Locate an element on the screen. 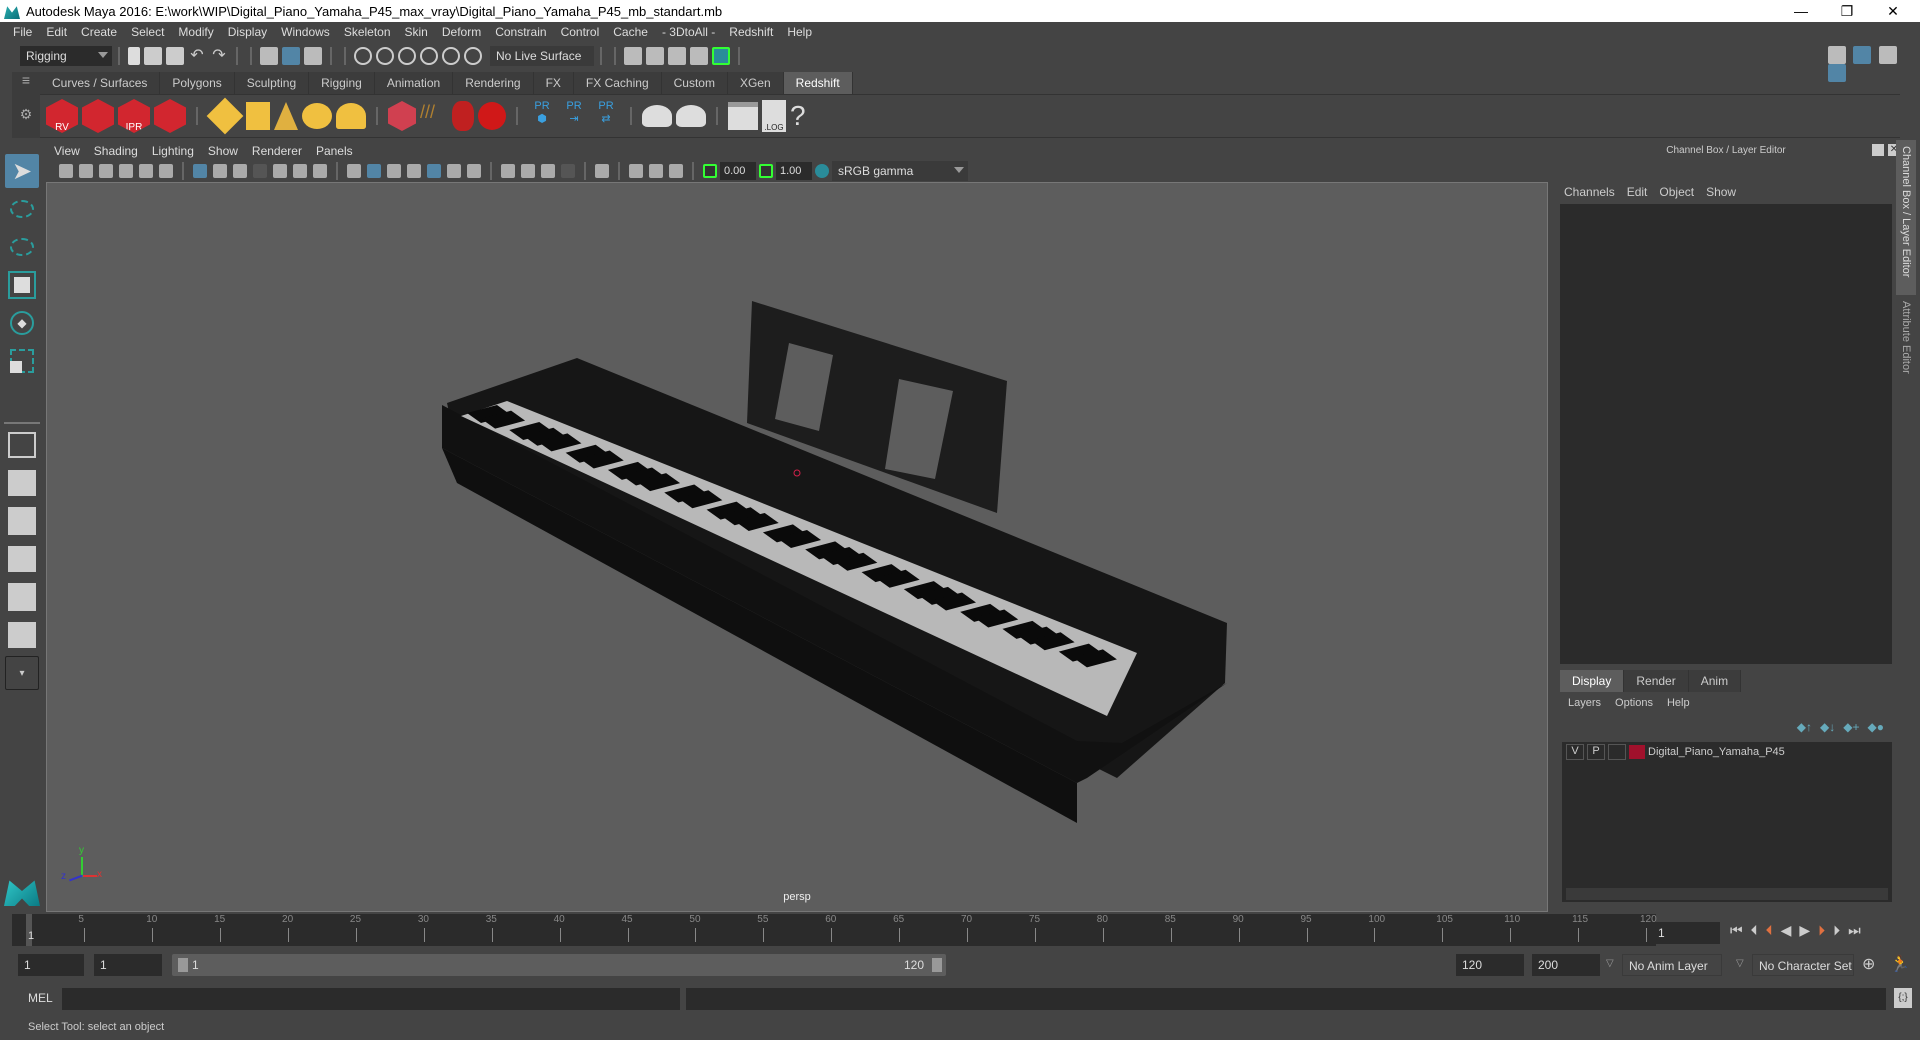 This screenshot has height=1040, width=1920. channel-box-toggle-icon is located at coordinates (1837, 73).